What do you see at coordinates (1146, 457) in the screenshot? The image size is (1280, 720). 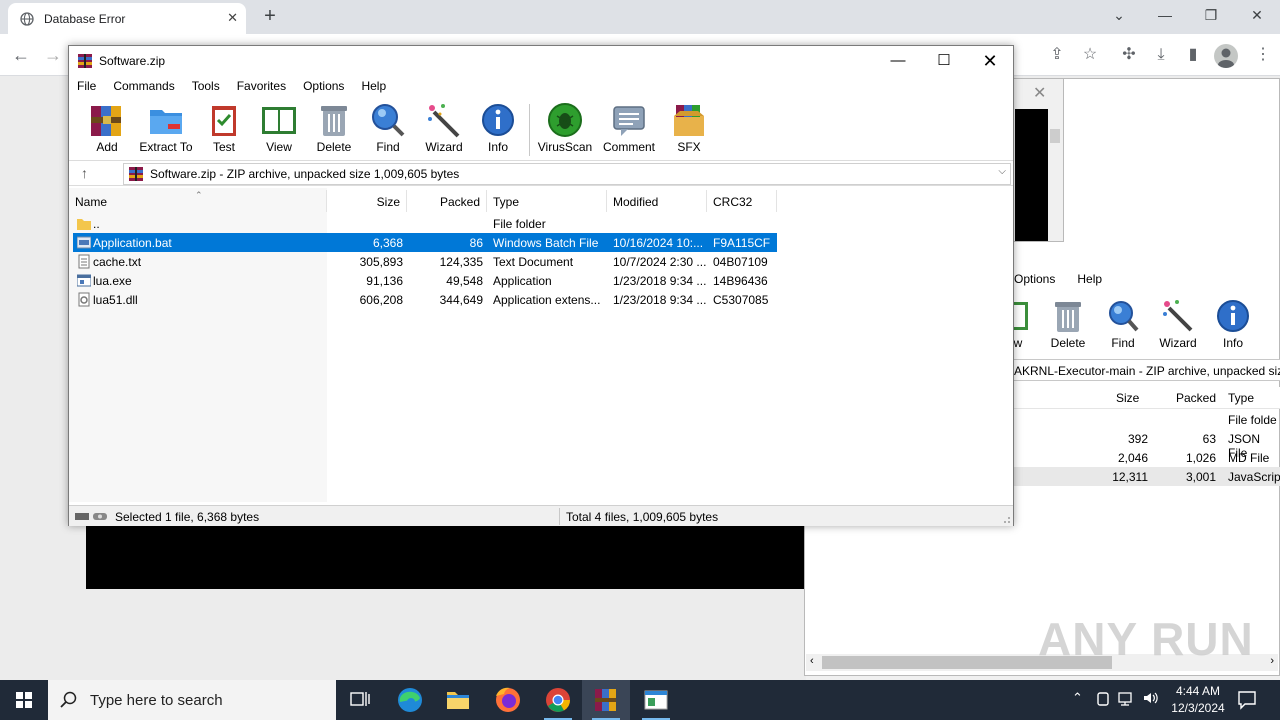 I see `background-list-item: 2,046 1,026 MD File` at bounding box center [1146, 457].